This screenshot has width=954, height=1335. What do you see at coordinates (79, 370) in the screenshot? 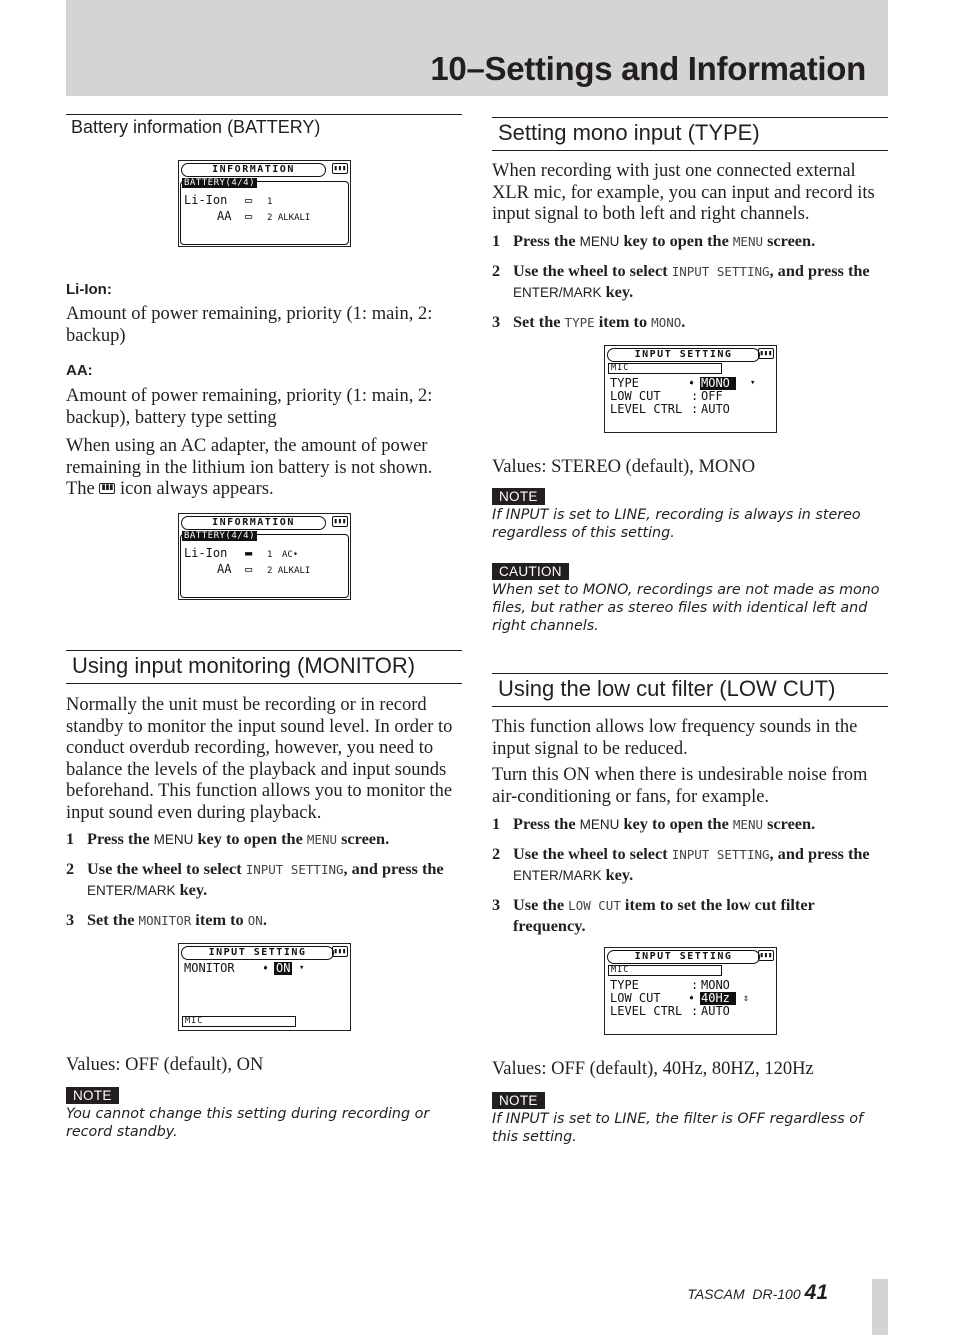
I see `aa-label: AA:` at bounding box center [79, 370].